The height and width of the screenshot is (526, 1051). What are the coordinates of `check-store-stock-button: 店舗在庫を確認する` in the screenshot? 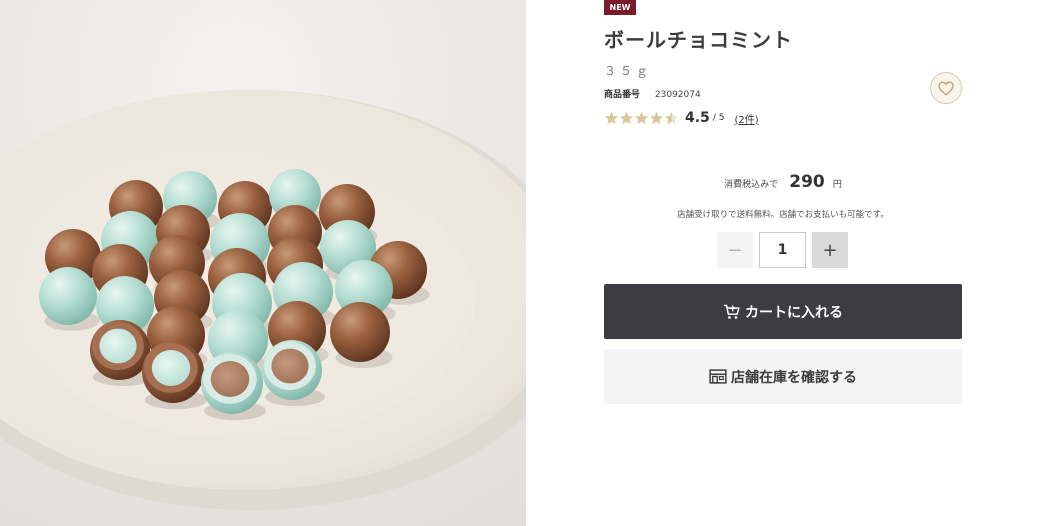 It's located at (783, 376).